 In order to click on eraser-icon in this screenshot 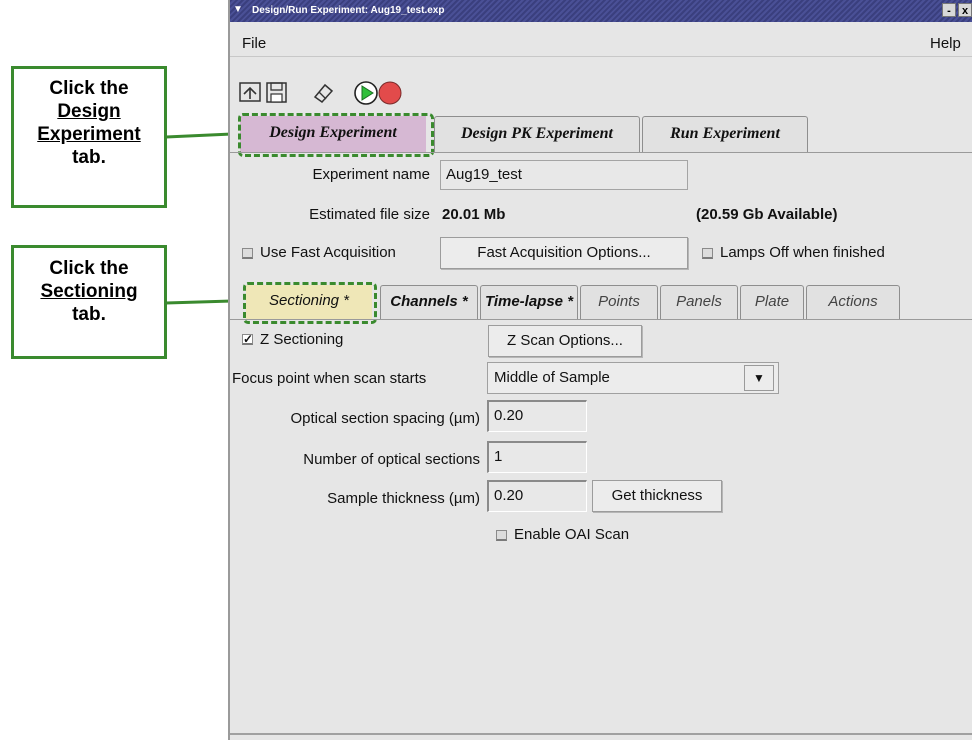, I will do `click(324, 93)`.